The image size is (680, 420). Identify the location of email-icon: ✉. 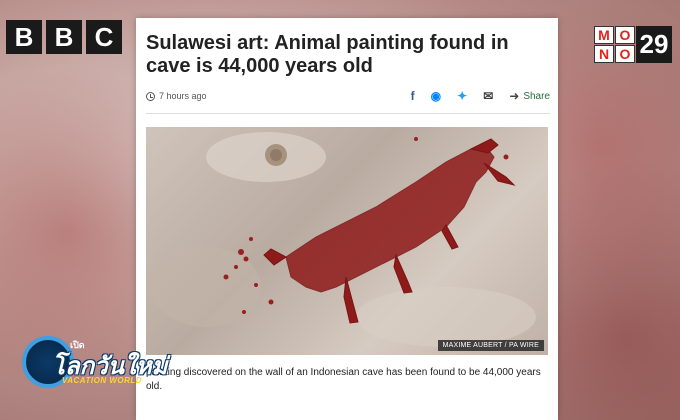
(488, 96).